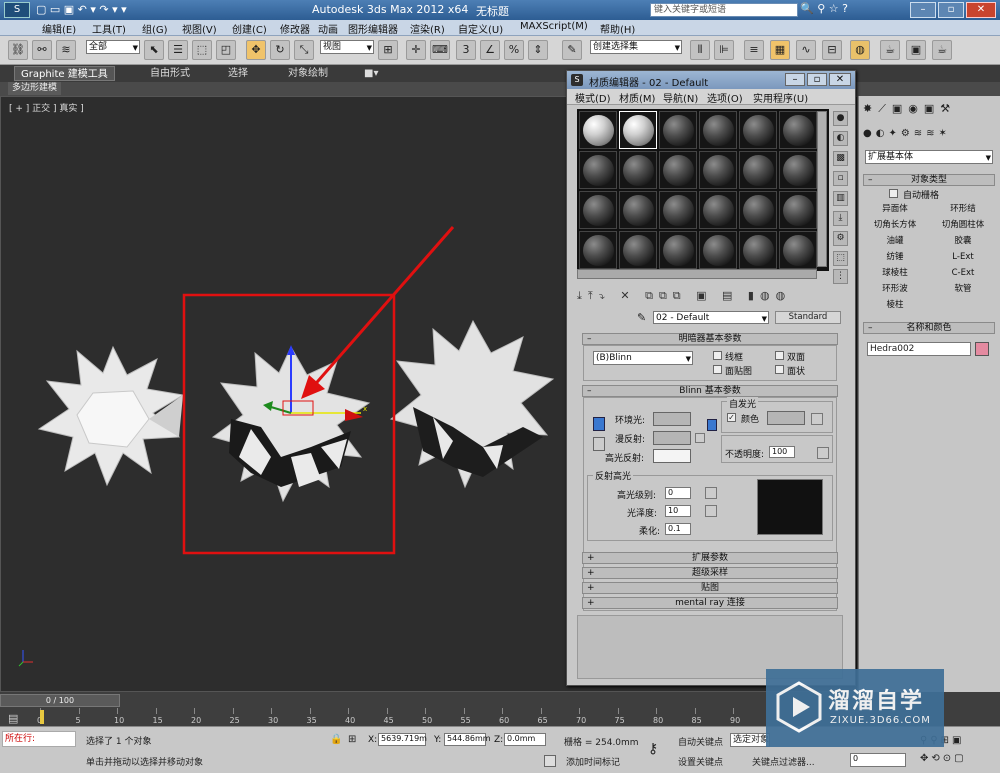 The width and height of the screenshot is (1000, 773). What do you see at coordinates (480, 28) in the screenshot?
I see `menu-customize: 自定义(U)` at bounding box center [480, 28].